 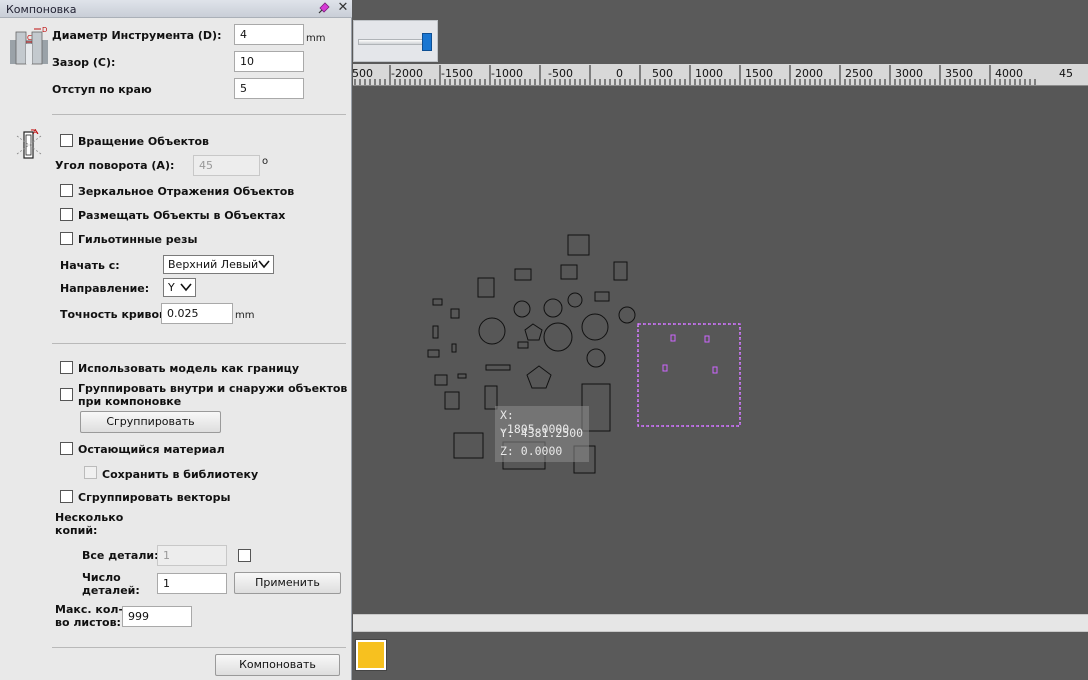 What do you see at coordinates (316, 38) in the screenshot?
I see `tool-diameter-unit: mm` at bounding box center [316, 38].